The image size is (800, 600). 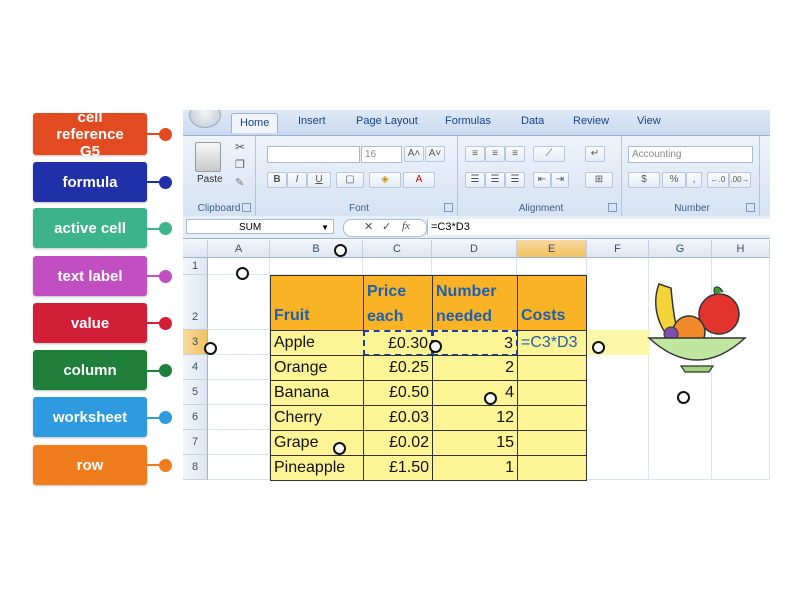 I want to click on cell-needed: 15, so click(x=475, y=443).